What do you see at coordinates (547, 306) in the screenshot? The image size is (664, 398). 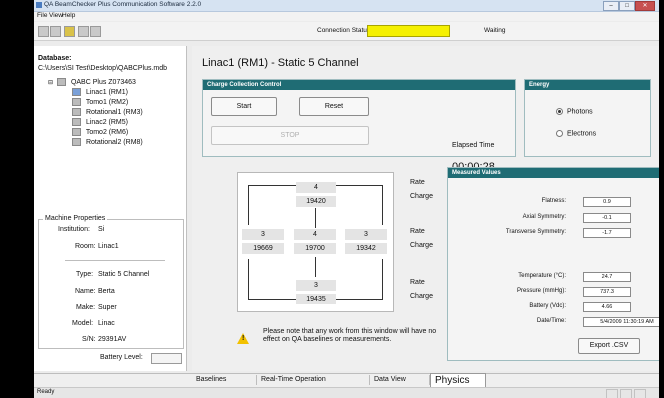 I see `battery-vdc-label: Battery (Vdc):` at bounding box center [547, 306].